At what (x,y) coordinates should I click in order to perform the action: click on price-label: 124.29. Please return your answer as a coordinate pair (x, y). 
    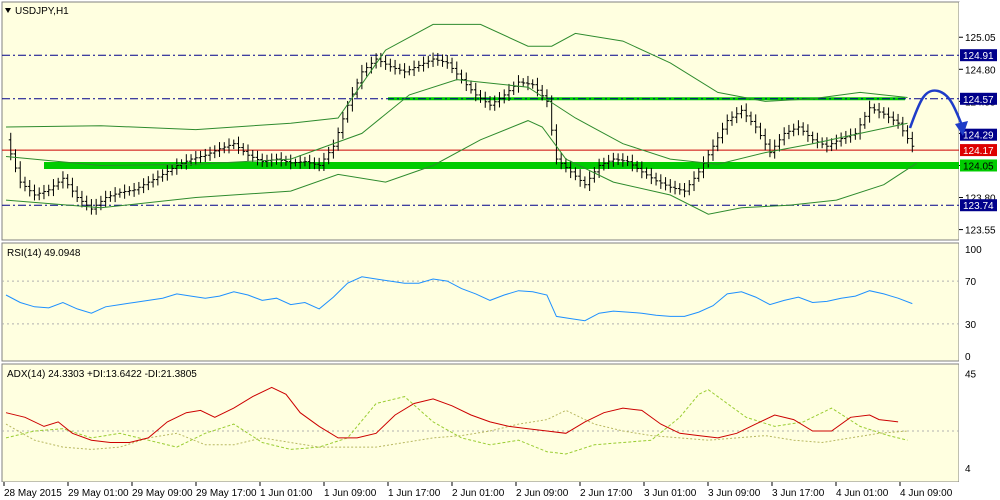
    Looking at the image, I should click on (978, 135).